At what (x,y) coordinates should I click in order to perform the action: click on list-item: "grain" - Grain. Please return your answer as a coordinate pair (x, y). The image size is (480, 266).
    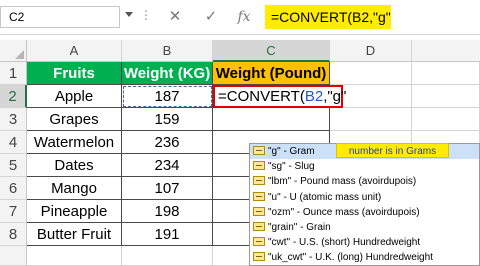
    Looking at the image, I should click on (364, 227).